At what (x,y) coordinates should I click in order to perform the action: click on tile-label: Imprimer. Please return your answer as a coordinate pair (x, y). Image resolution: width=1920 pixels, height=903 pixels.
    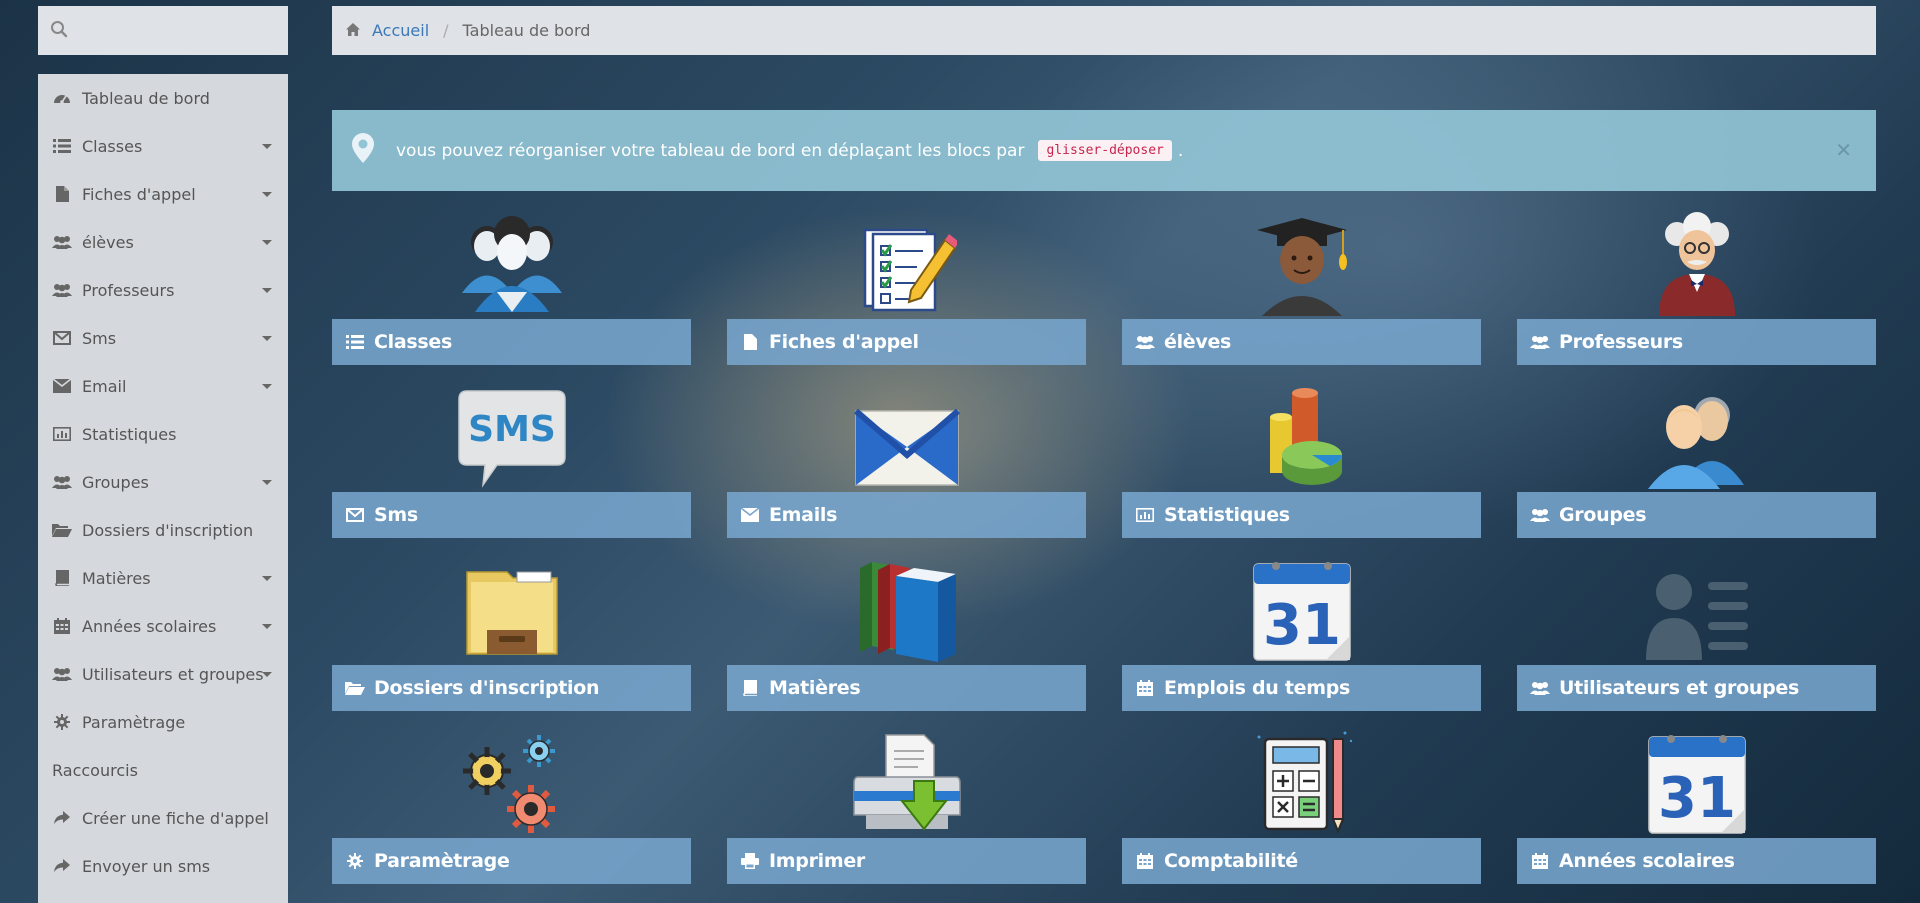
    Looking at the image, I should click on (817, 861).